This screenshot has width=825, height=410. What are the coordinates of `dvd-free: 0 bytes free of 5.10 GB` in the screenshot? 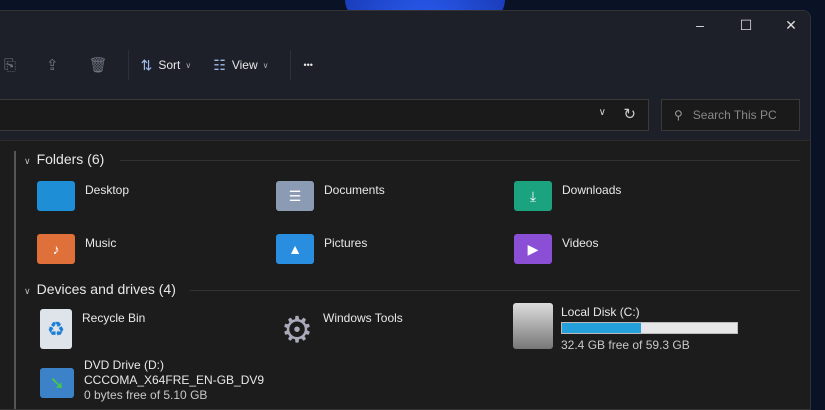 It's located at (146, 395).